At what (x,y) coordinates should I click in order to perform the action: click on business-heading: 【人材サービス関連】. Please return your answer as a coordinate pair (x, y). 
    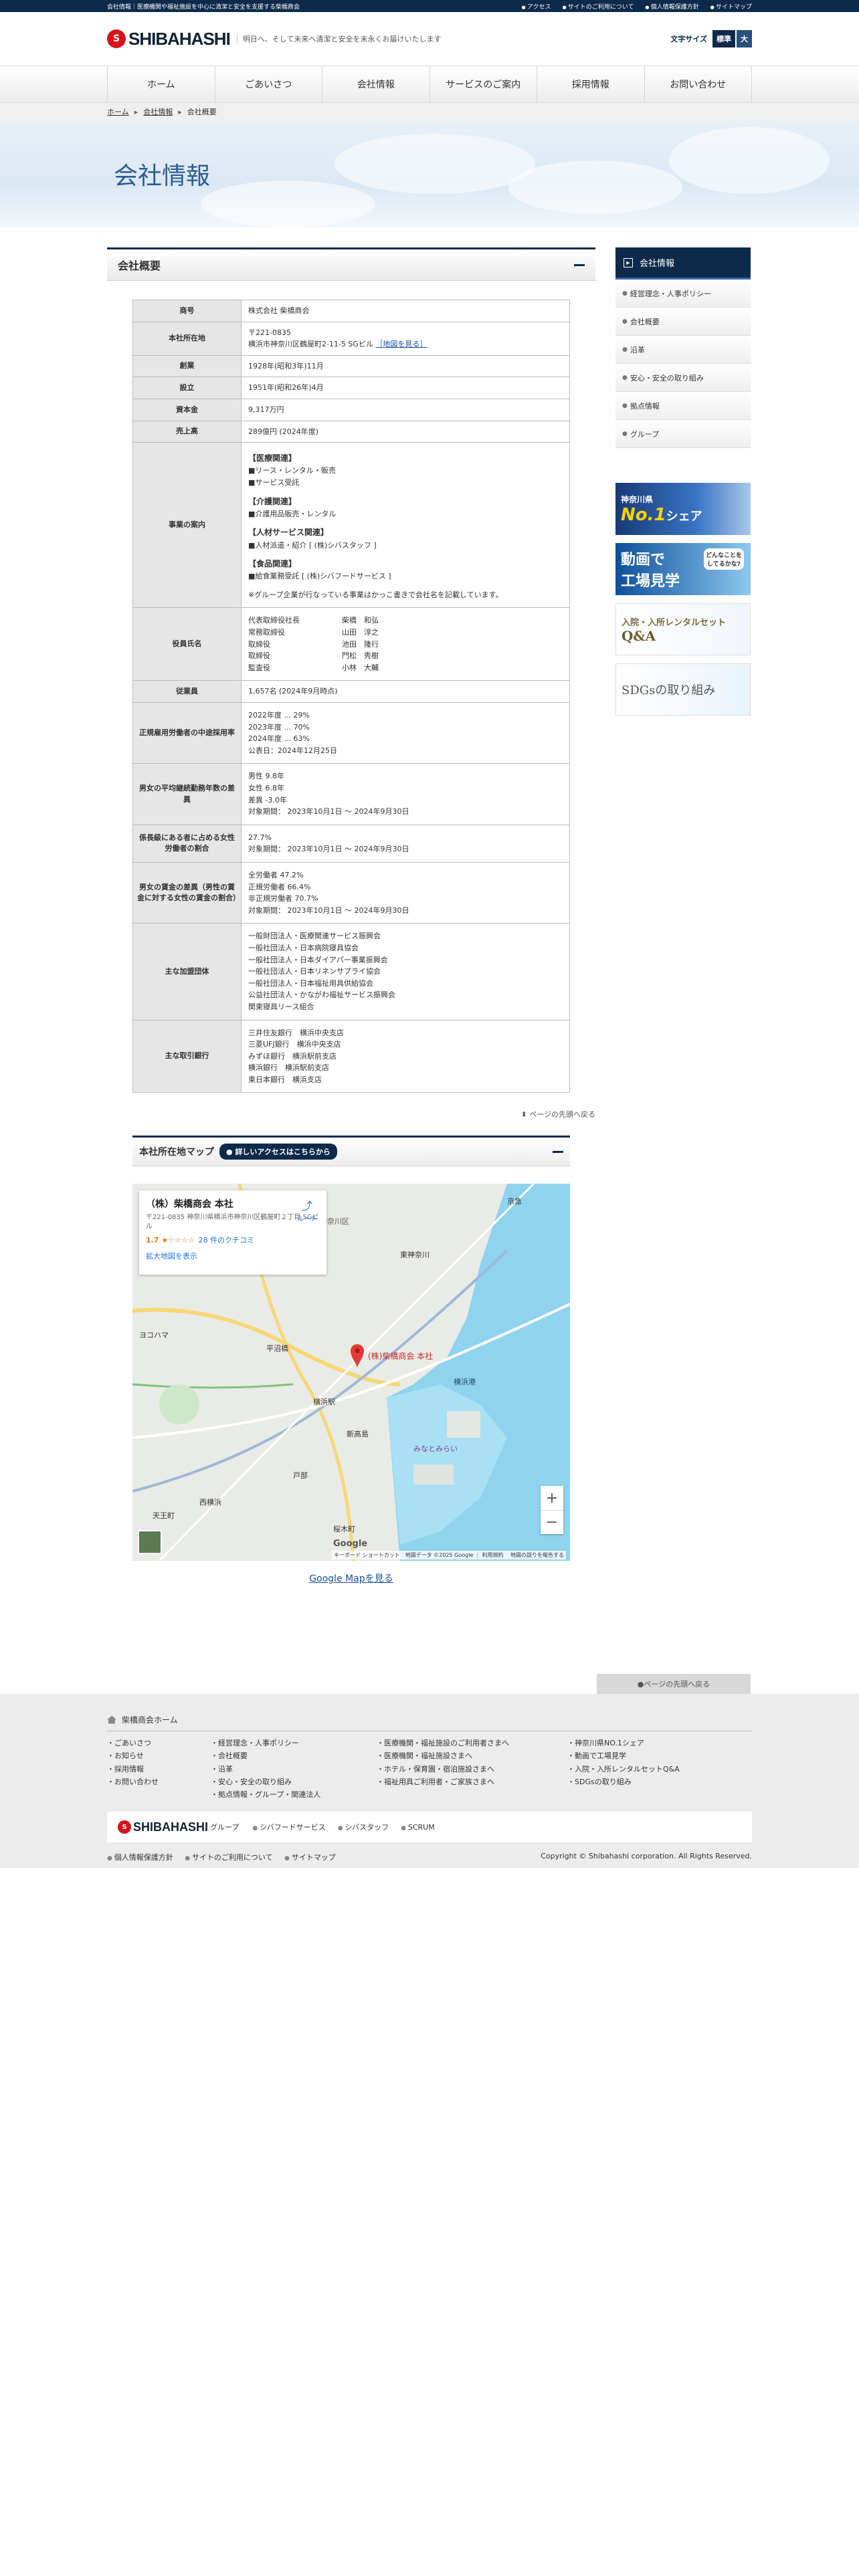
    Looking at the image, I should click on (288, 533).